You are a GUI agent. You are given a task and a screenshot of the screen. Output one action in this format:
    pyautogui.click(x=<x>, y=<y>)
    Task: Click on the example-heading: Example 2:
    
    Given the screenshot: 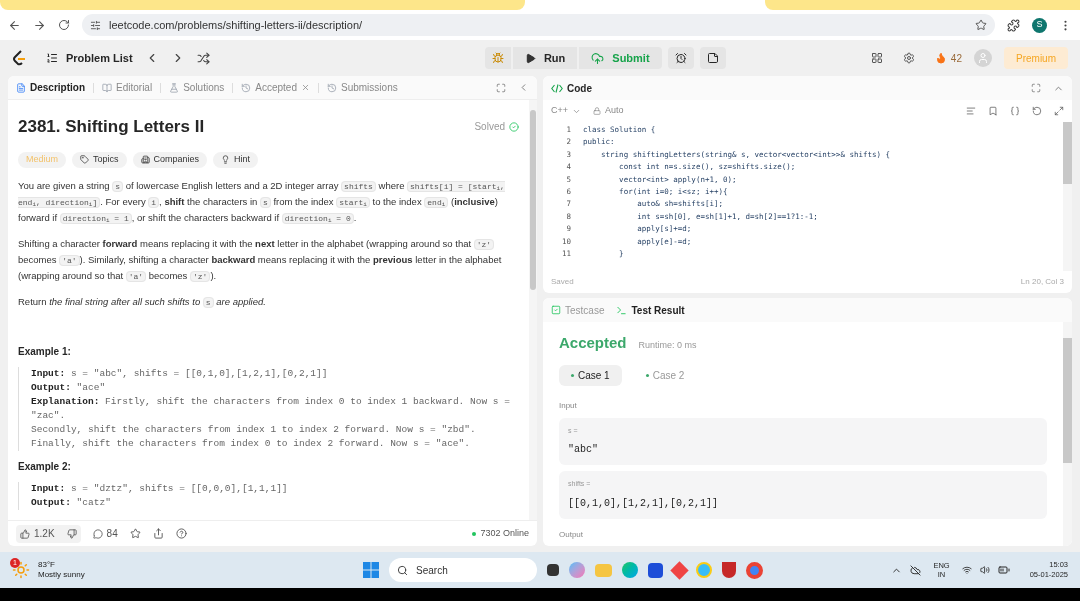 What is the action you would take?
    pyautogui.click(x=45, y=466)
    